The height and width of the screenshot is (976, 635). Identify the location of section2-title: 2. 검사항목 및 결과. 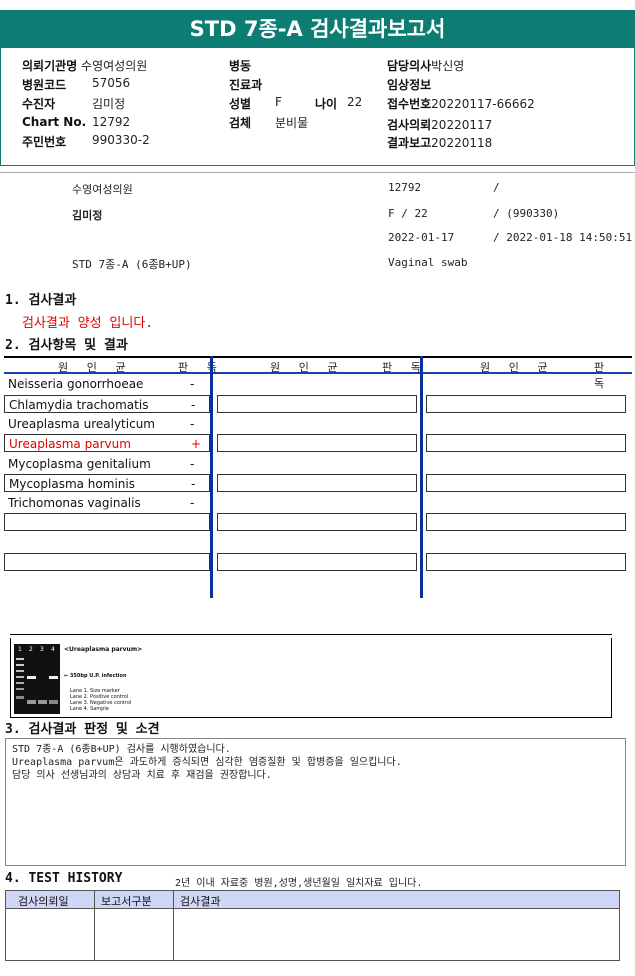
(66, 345).